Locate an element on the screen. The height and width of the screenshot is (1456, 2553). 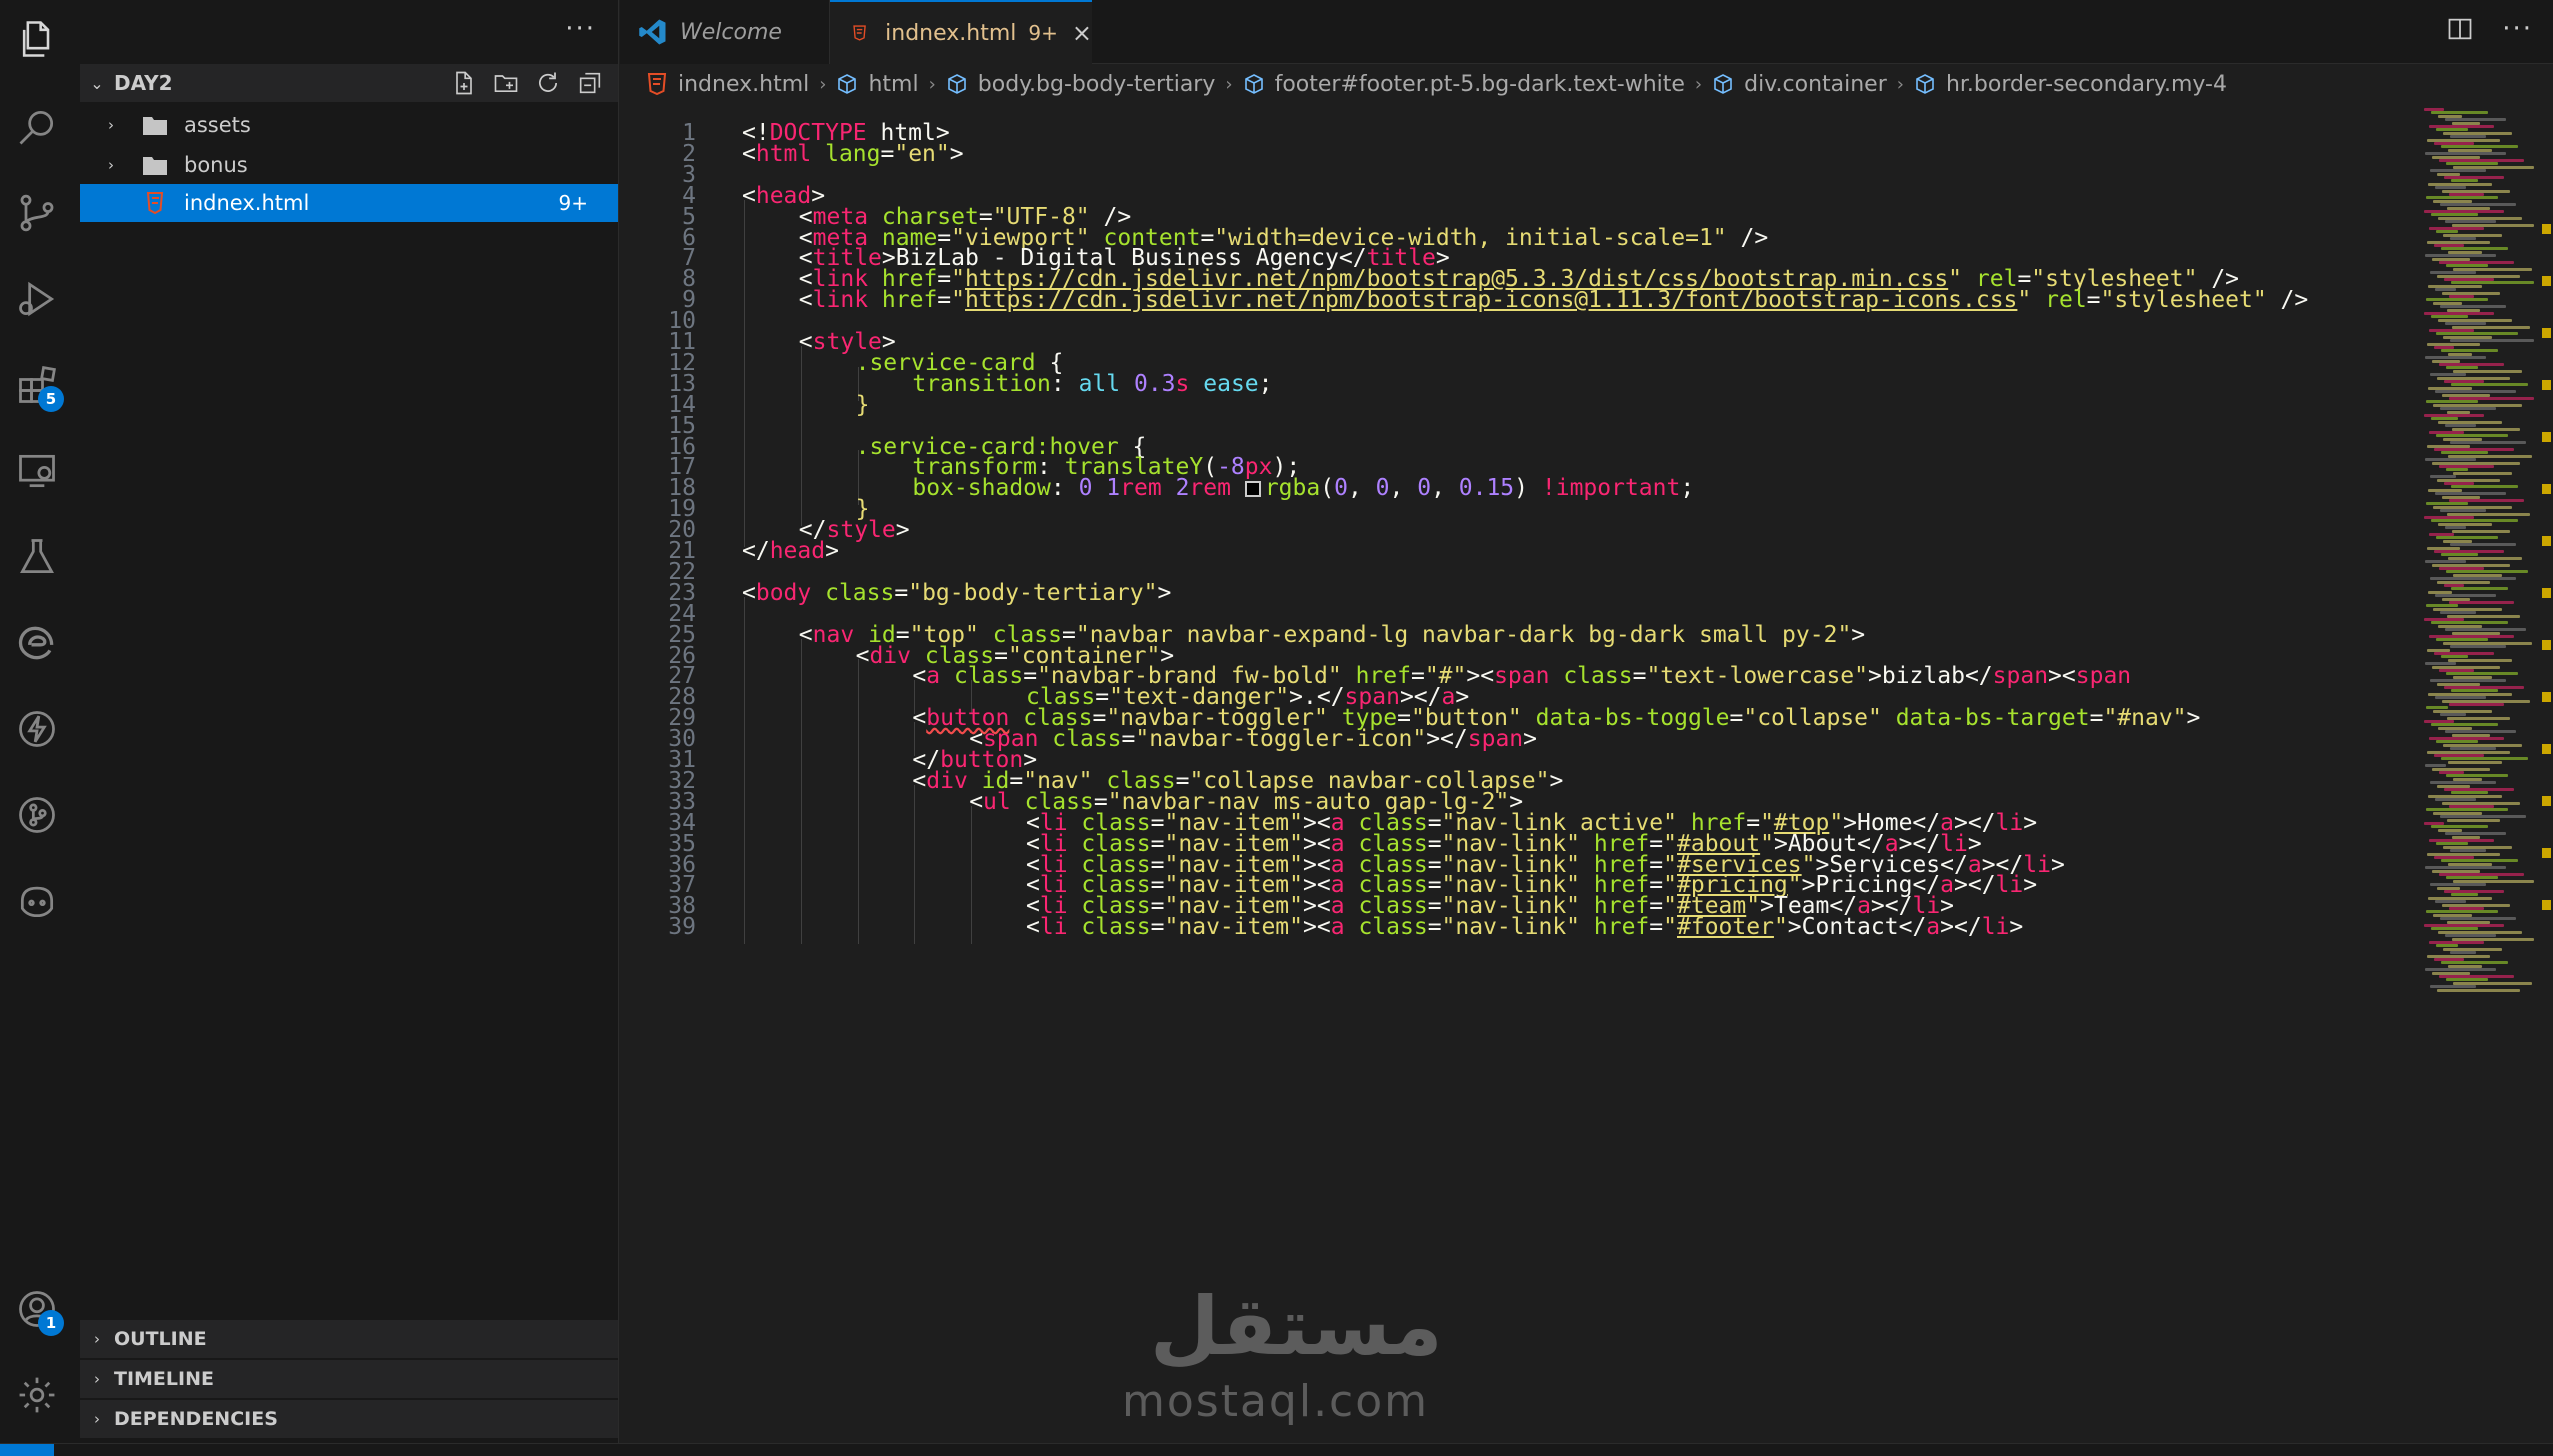
code-token: a is located at coordinates (1933, 927).